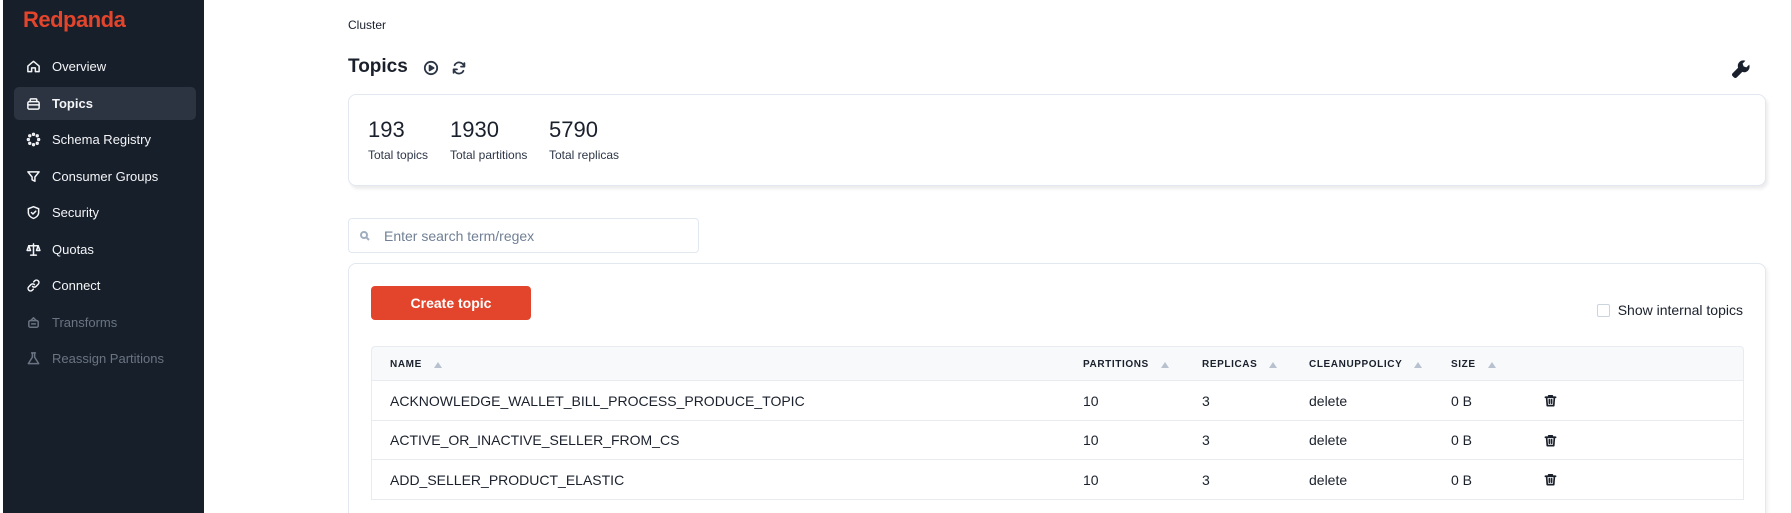 The height and width of the screenshot is (513, 1791). I want to click on schema-icon, so click(33, 140).